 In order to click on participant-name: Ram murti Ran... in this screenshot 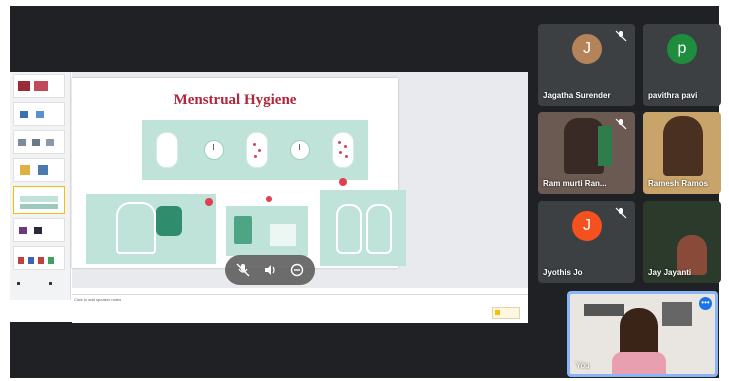, I will do `click(575, 183)`.